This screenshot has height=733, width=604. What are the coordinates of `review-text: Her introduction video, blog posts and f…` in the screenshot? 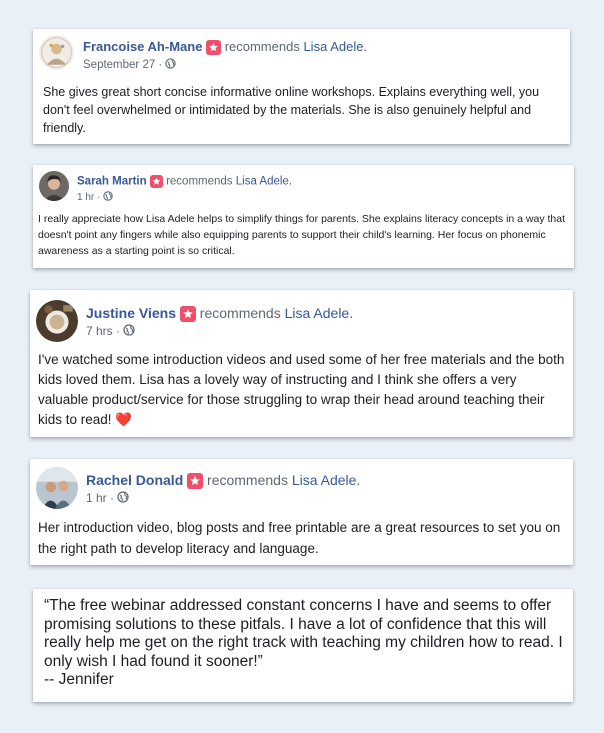 It's located at (299, 538).